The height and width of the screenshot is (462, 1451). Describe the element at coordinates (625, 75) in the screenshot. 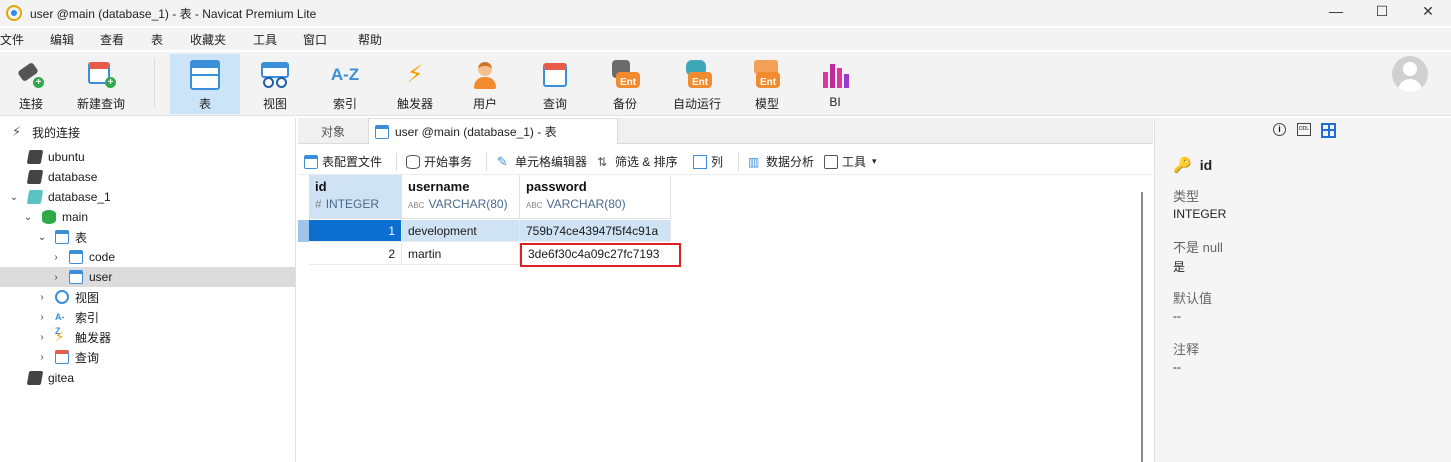

I see `backup-icon: Ent` at that location.